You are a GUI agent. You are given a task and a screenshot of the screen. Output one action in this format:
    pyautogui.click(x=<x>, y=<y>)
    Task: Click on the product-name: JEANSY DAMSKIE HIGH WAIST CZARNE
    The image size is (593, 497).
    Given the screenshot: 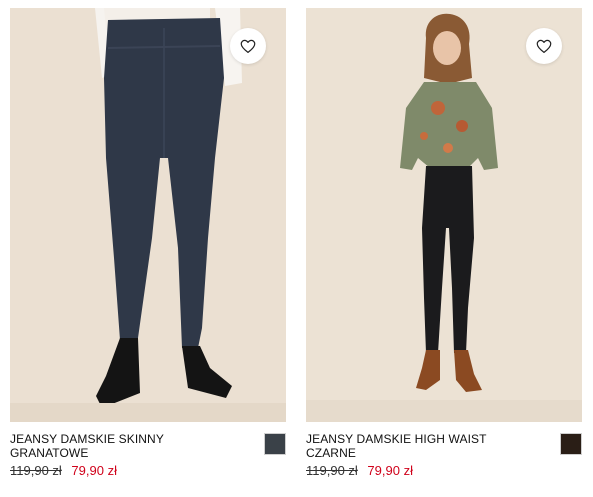 What is the action you would take?
    pyautogui.click(x=411, y=446)
    